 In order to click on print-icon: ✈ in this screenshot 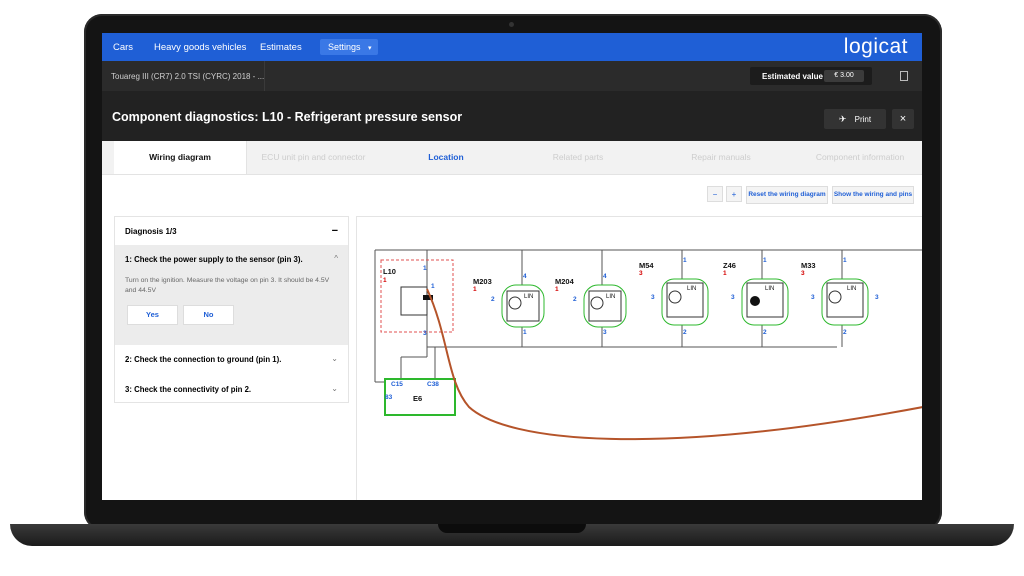, I will do `click(842, 119)`.